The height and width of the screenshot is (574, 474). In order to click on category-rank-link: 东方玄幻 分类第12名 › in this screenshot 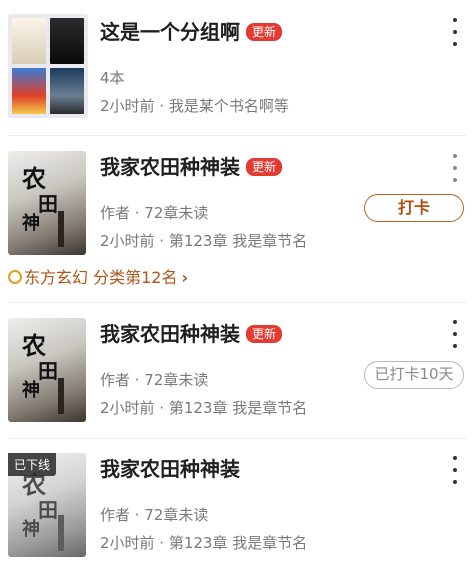, I will do `click(98, 278)`.